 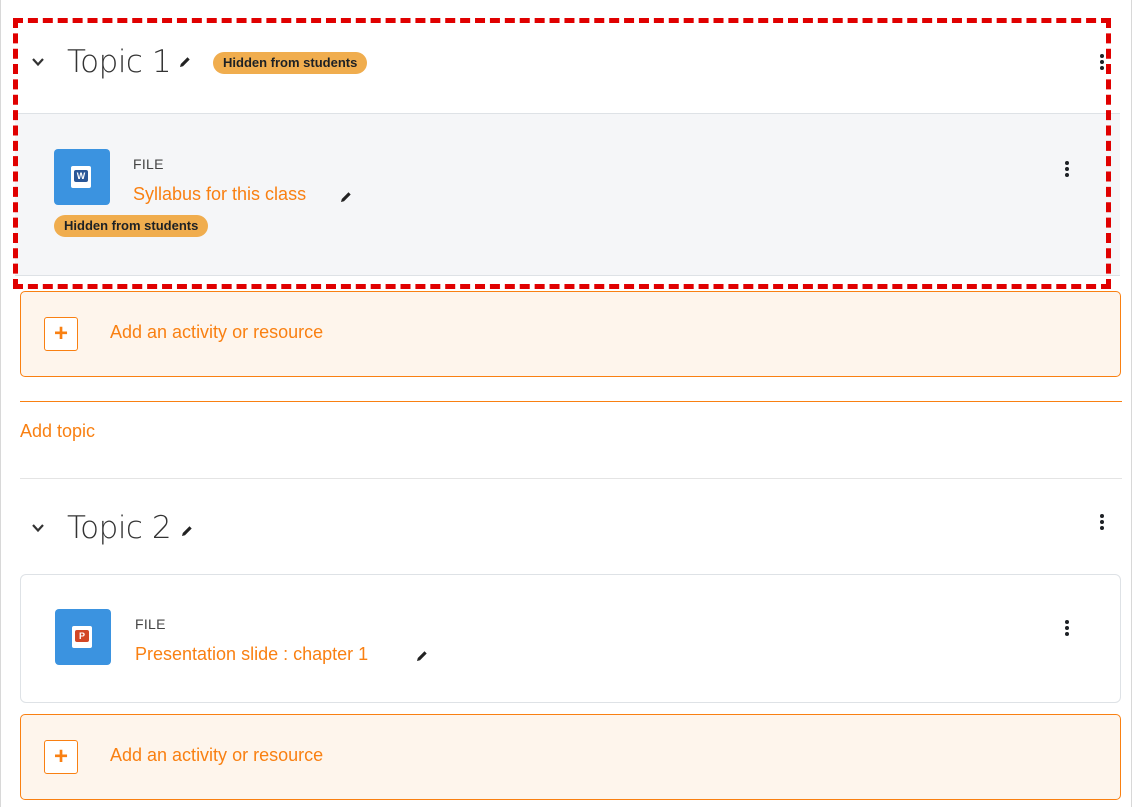 I want to click on section-title: Topic 2, so click(x=119, y=528).